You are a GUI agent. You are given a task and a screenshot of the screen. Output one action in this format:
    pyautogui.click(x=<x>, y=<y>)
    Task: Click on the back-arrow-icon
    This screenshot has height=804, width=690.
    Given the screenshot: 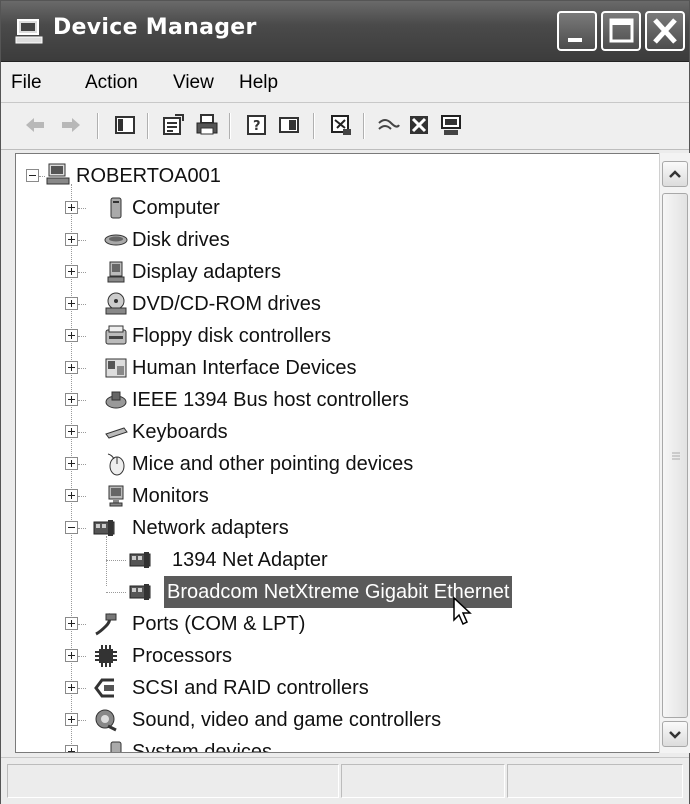 What is the action you would take?
    pyautogui.click(x=35, y=125)
    